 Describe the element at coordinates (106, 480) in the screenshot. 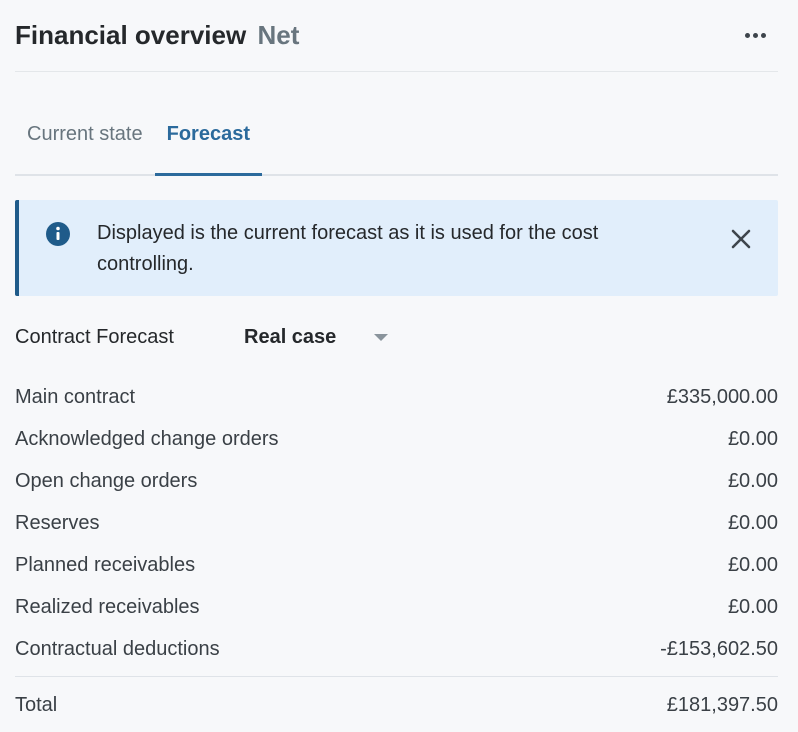

I see `row-label: Open change orders` at that location.